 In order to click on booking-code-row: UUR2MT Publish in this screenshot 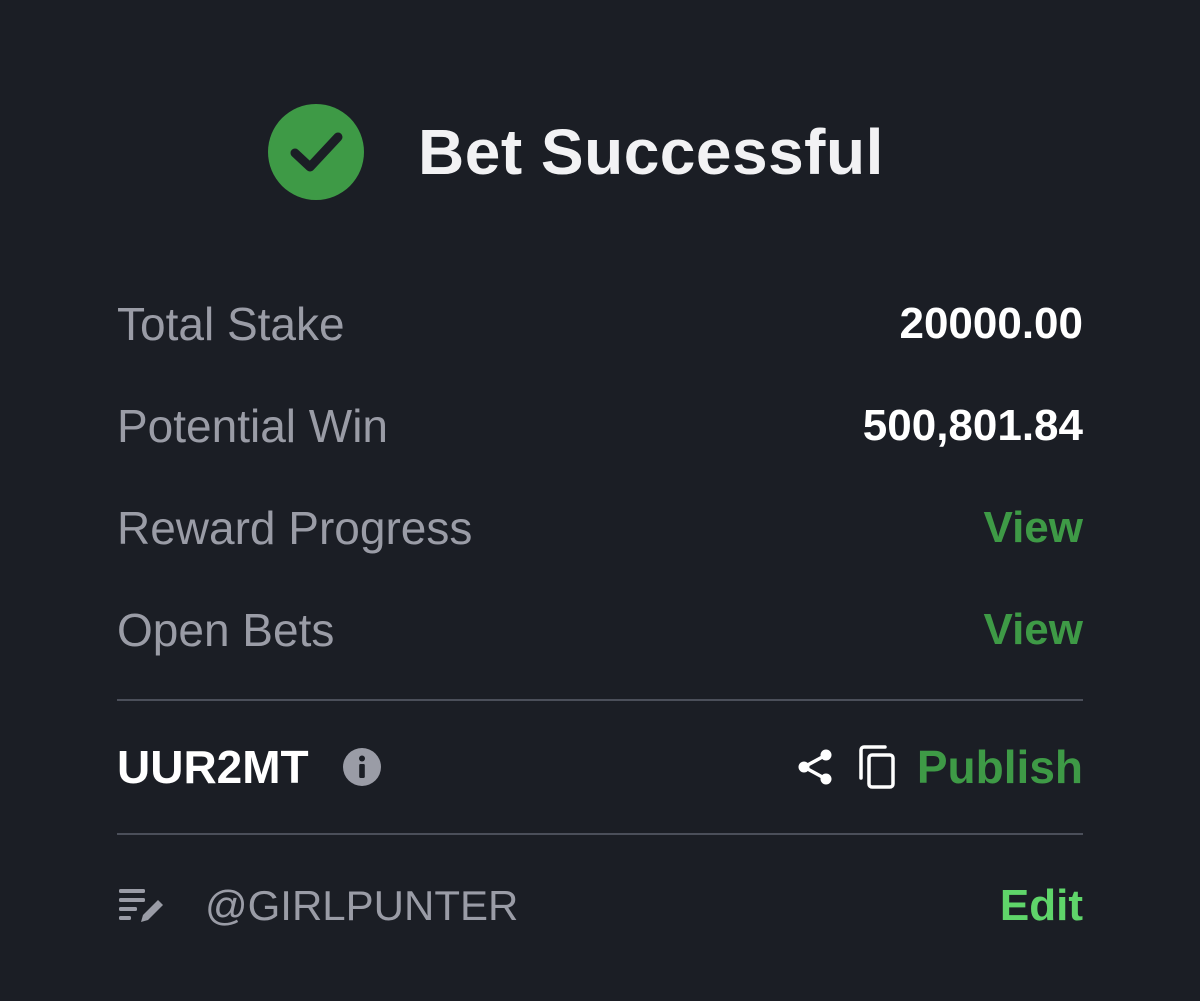, I will do `click(600, 767)`.